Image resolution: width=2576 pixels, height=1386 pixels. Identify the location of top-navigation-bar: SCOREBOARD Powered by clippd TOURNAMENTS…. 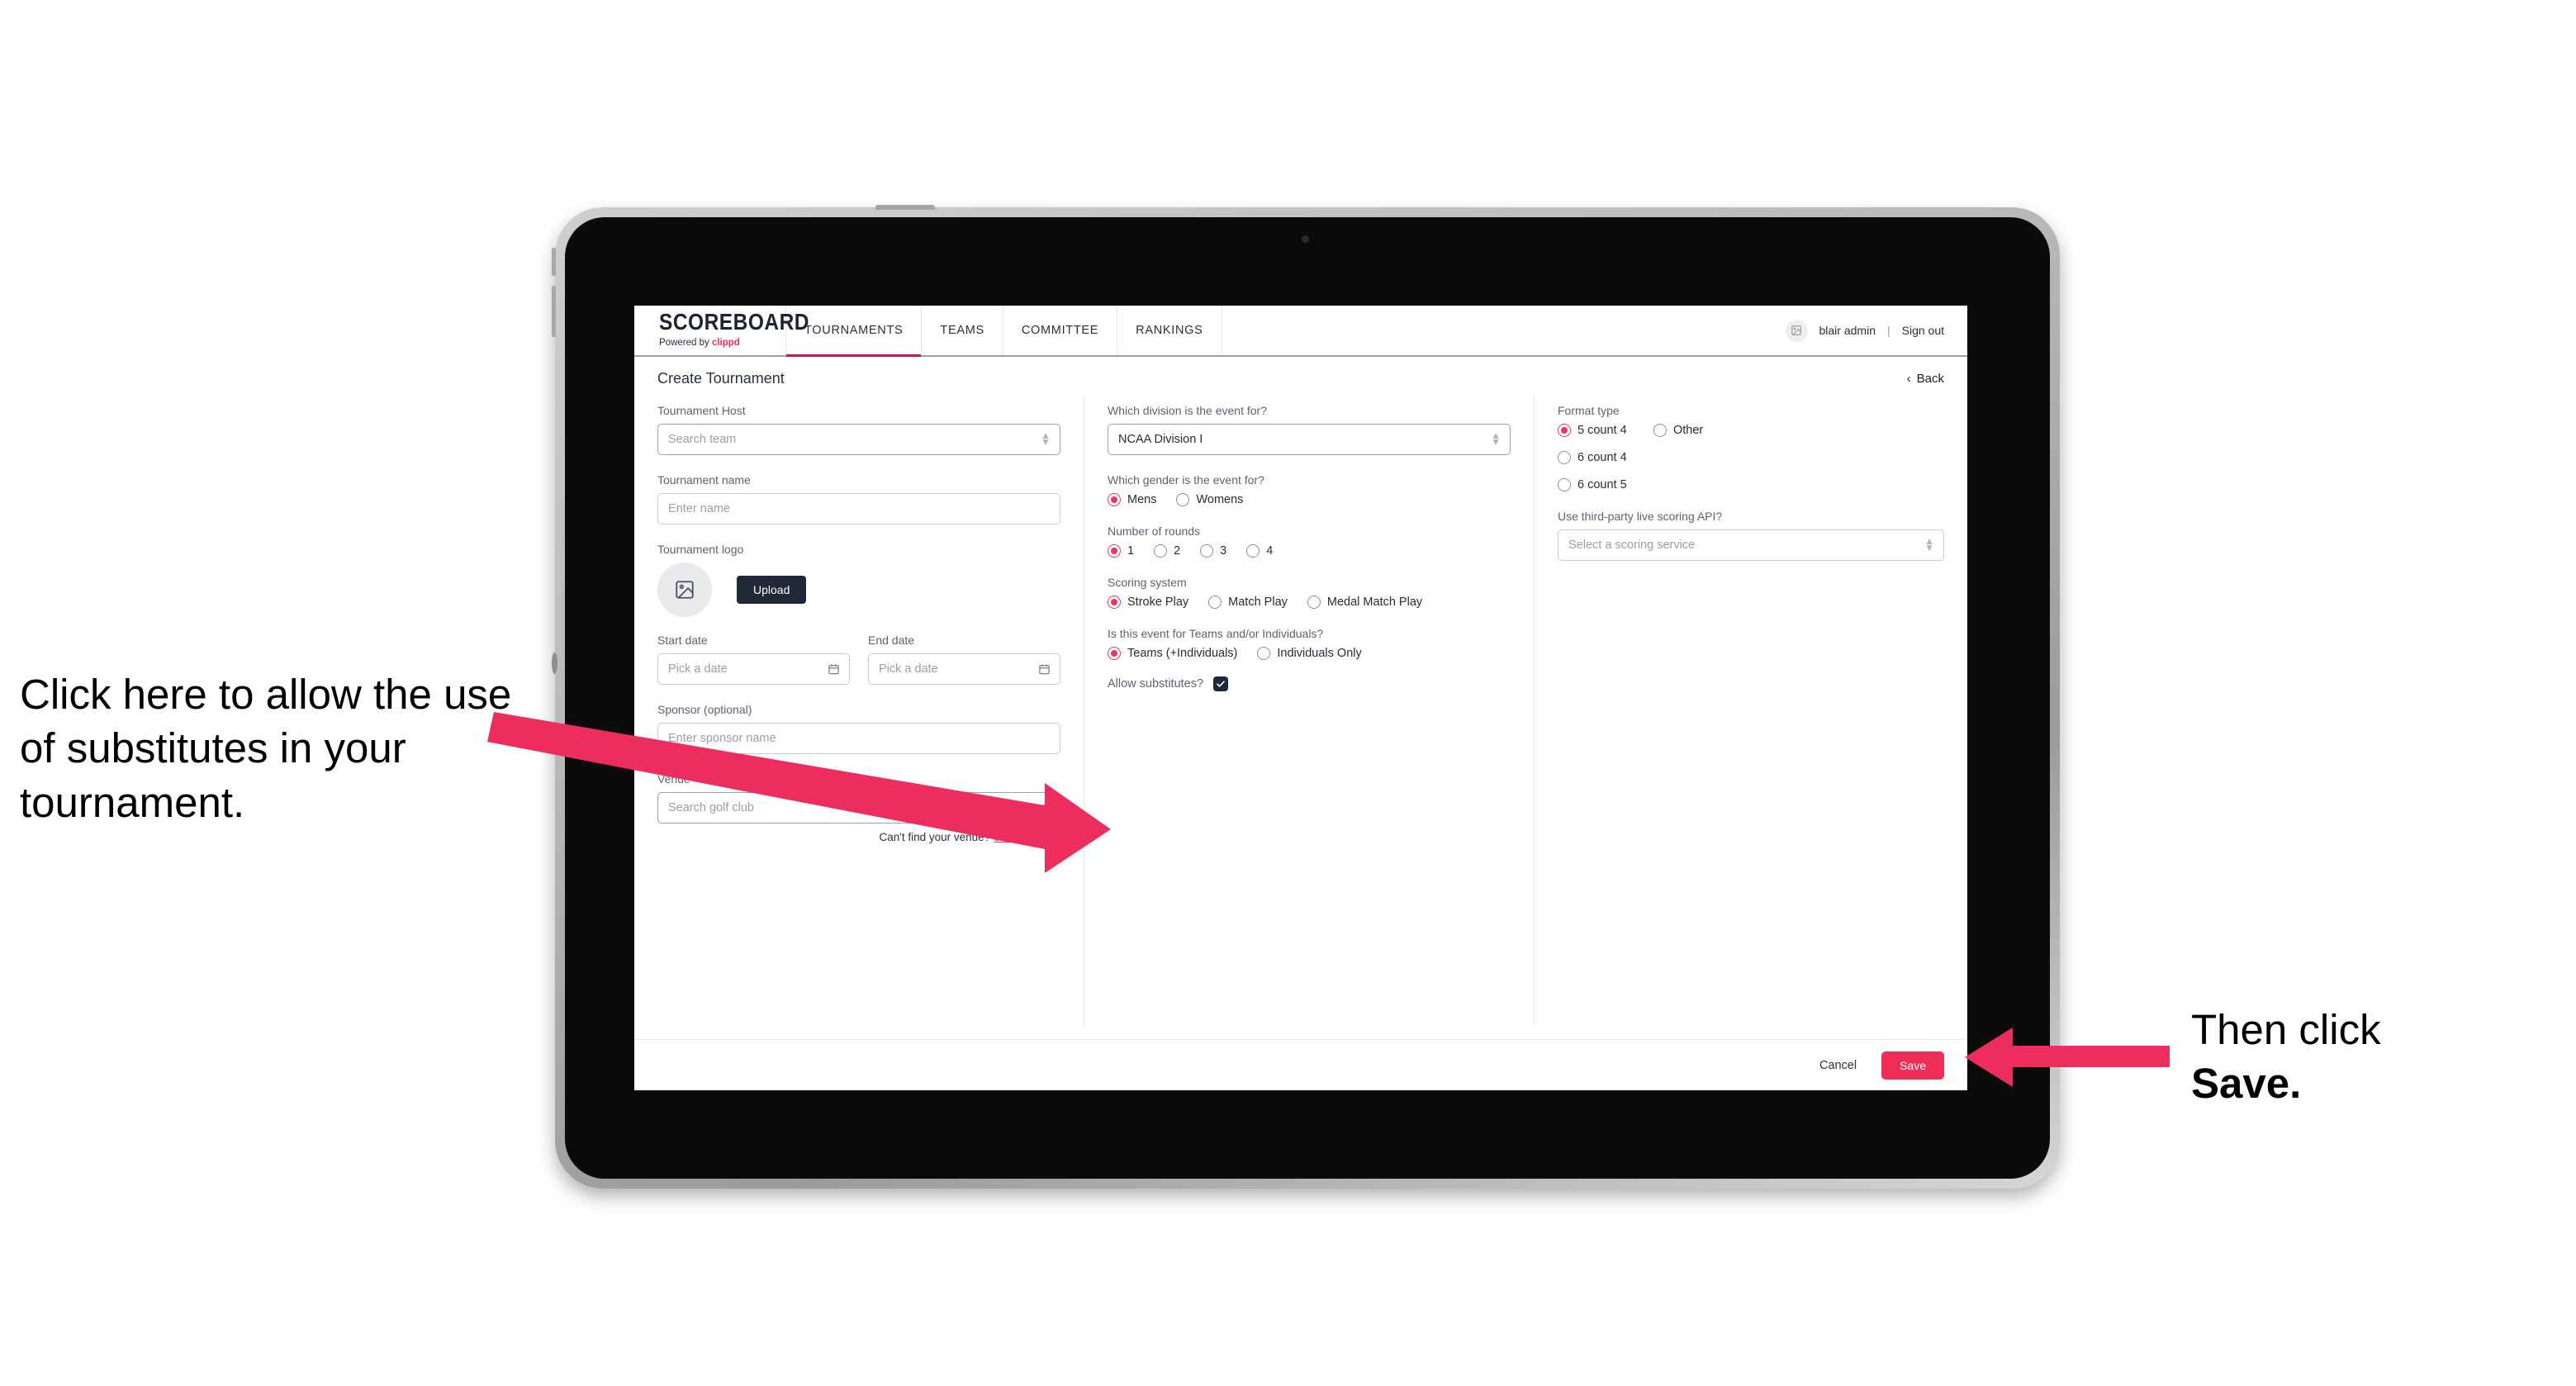
(1300, 331).